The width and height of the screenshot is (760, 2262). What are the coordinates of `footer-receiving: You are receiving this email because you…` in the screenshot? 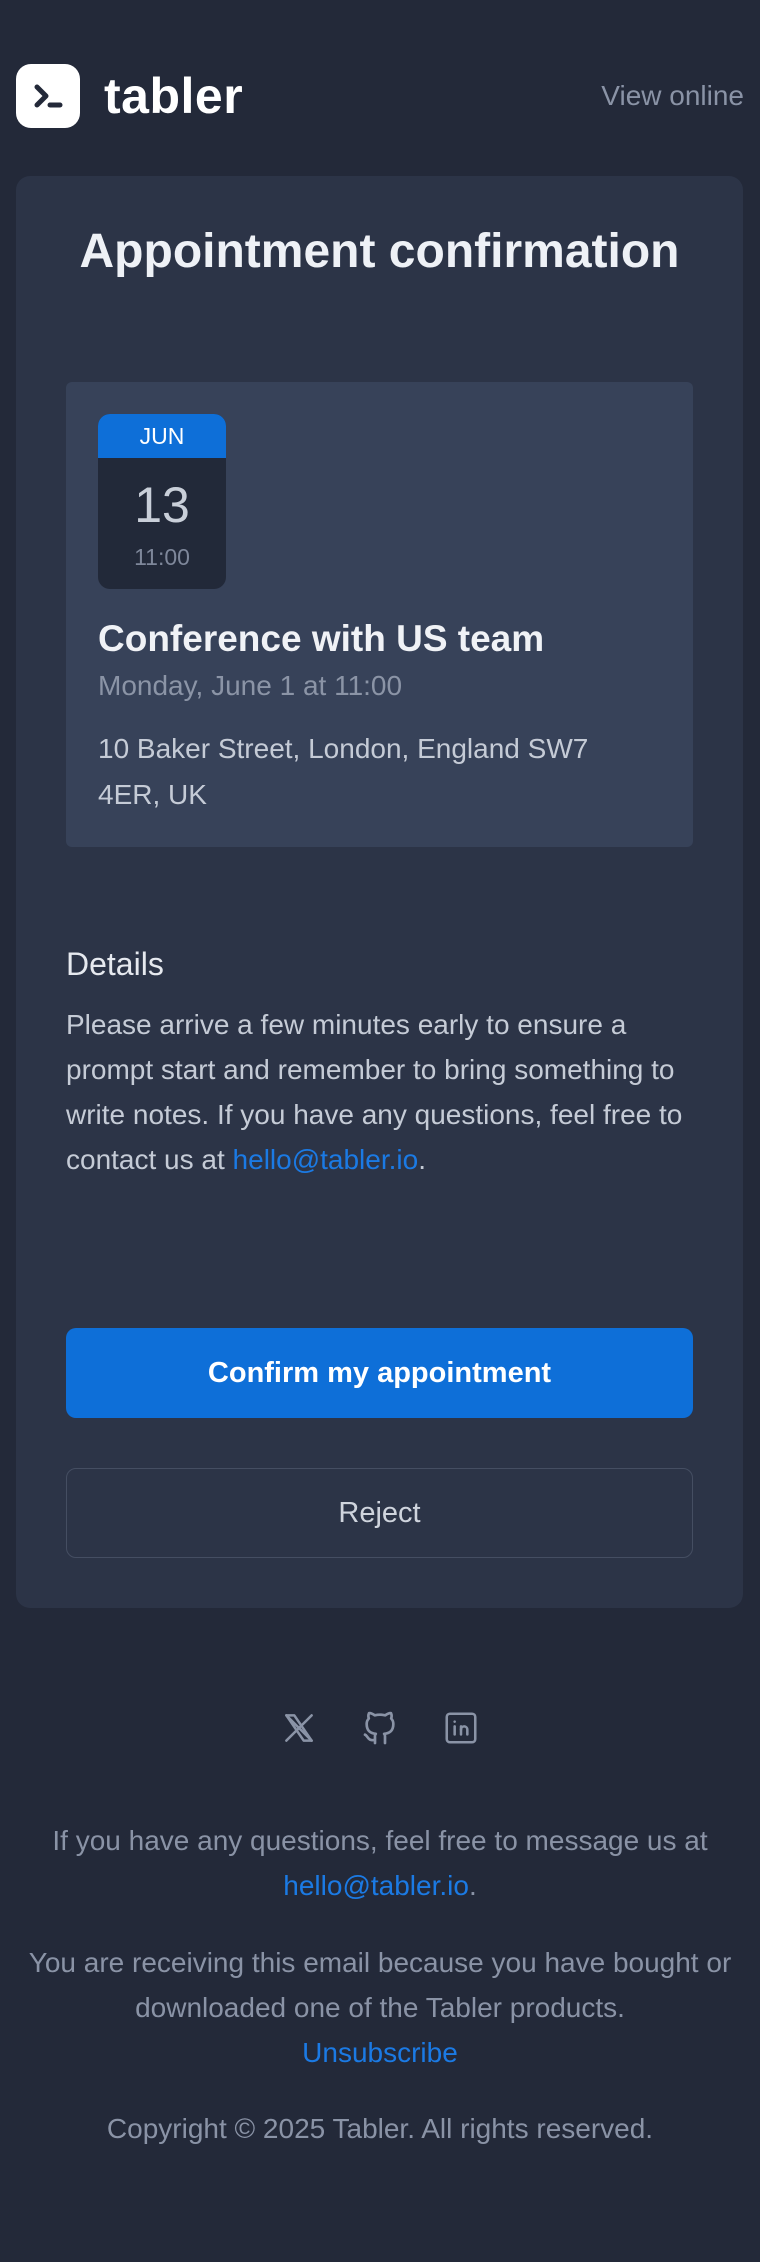 It's located at (380, 2007).